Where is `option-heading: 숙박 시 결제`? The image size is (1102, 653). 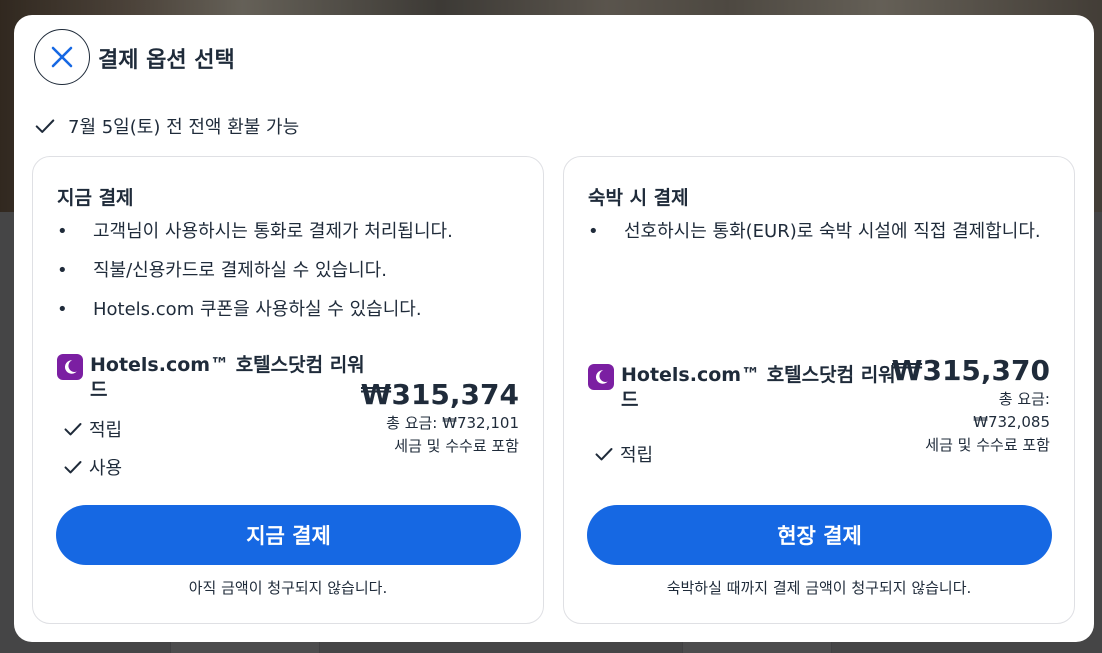 option-heading: 숙박 시 결제 is located at coordinates (638, 198).